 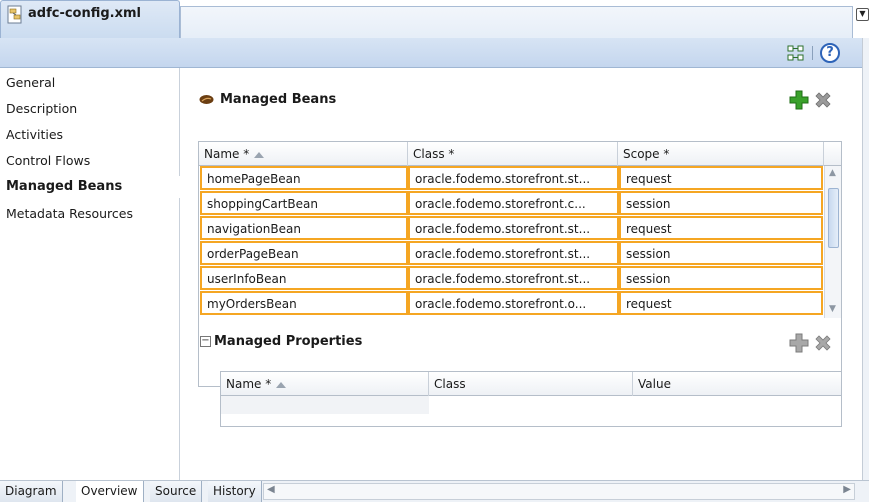 What do you see at coordinates (30, 83) in the screenshot?
I see `nav-item-general: General` at bounding box center [30, 83].